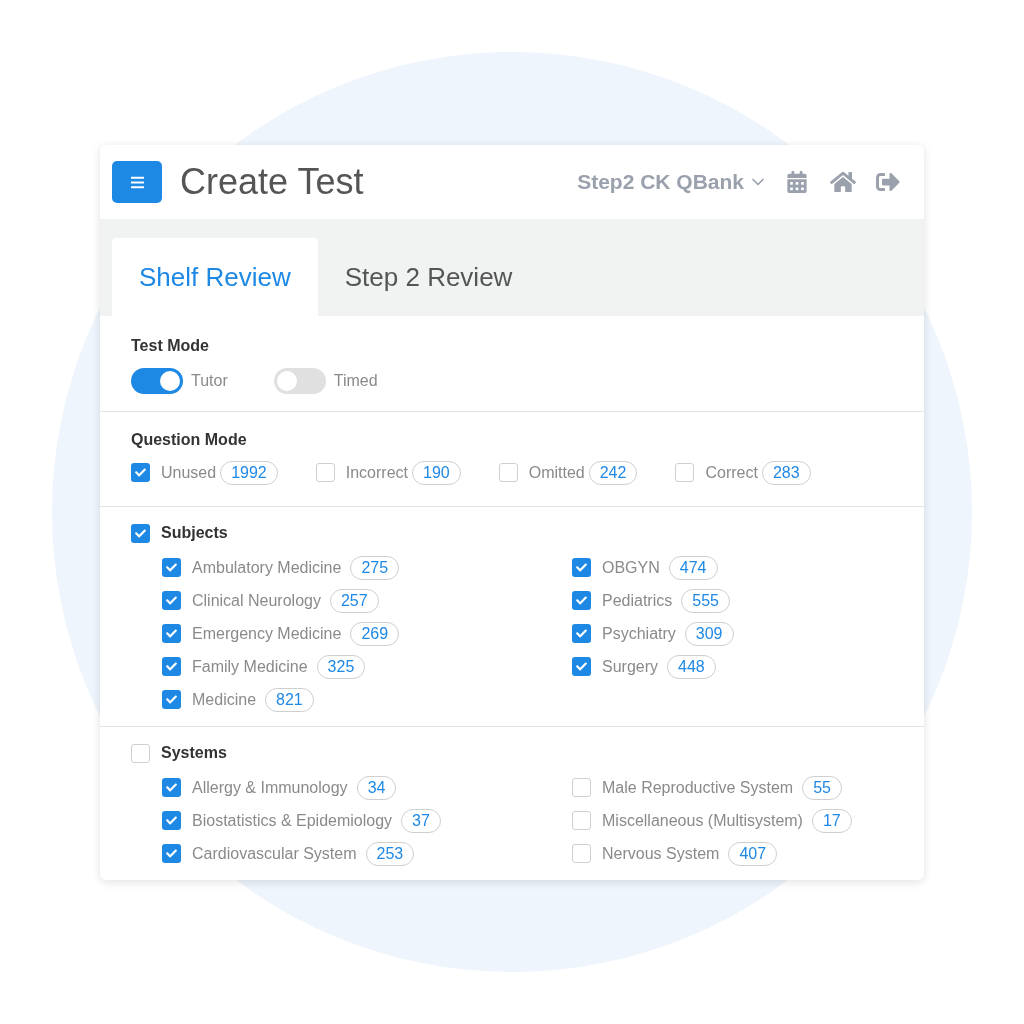 The width and height of the screenshot is (1024, 1024). What do you see at coordinates (376, 472) in the screenshot?
I see `option-label: Incorrect` at bounding box center [376, 472].